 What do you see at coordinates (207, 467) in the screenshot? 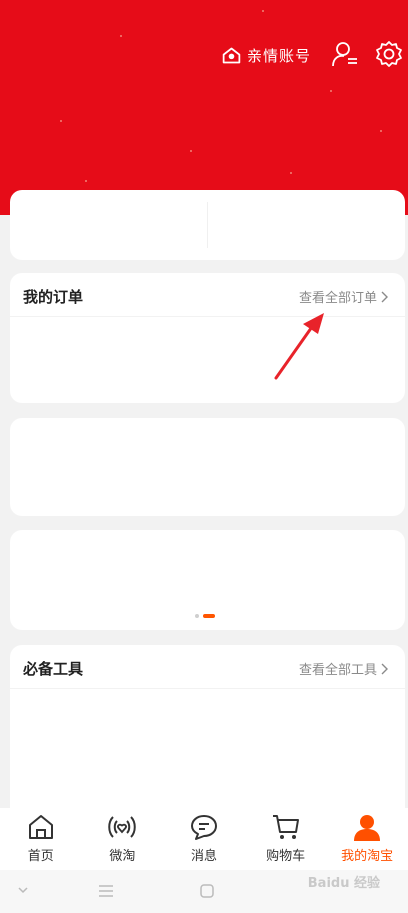
I see `services-card` at bounding box center [207, 467].